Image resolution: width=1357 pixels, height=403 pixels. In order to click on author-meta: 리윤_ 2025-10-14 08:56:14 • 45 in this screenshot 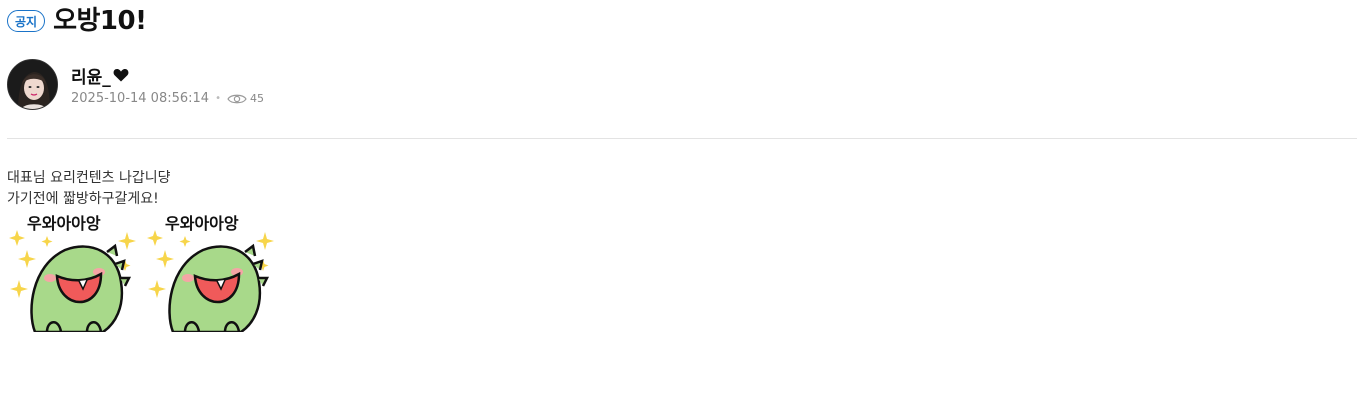, I will do `click(167, 85)`.